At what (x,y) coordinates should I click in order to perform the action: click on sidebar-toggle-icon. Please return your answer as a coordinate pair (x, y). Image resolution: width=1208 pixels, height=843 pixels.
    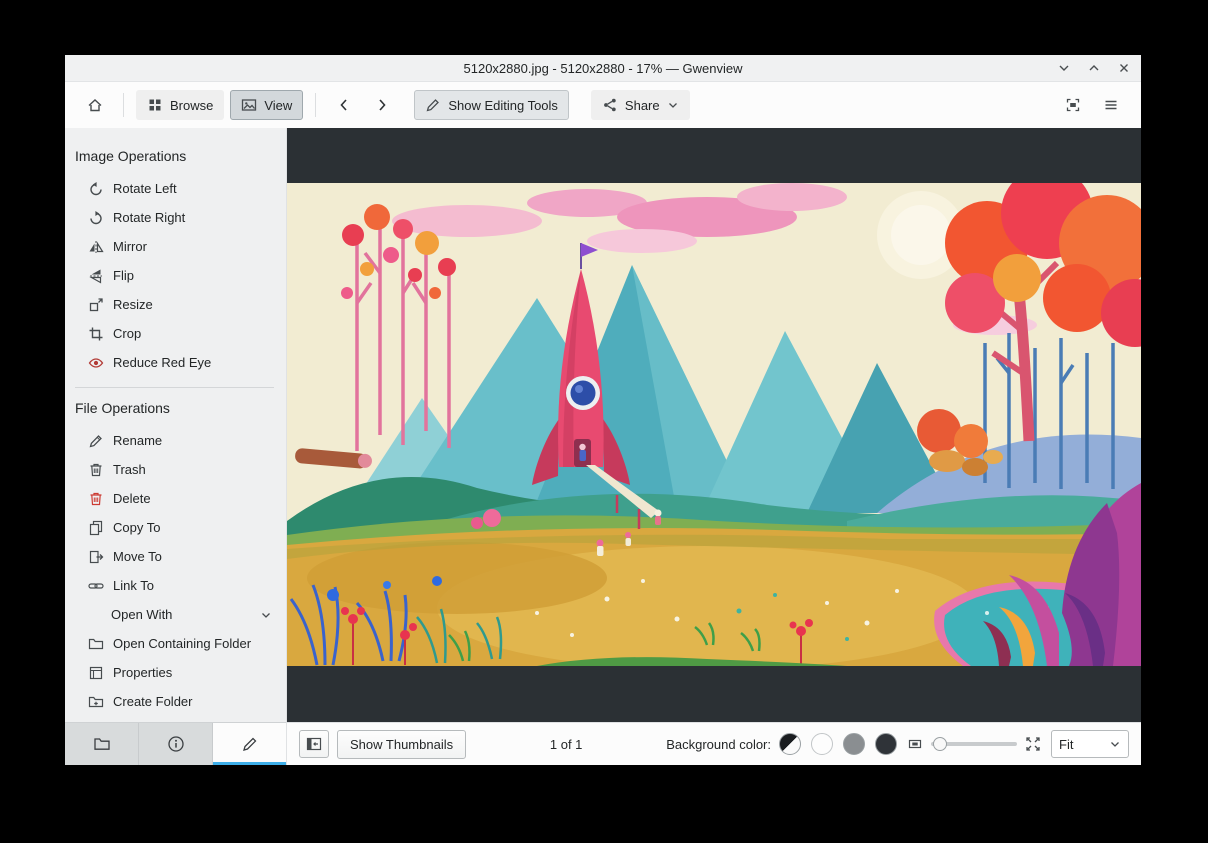
    Looking at the image, I should click on (314, 744).